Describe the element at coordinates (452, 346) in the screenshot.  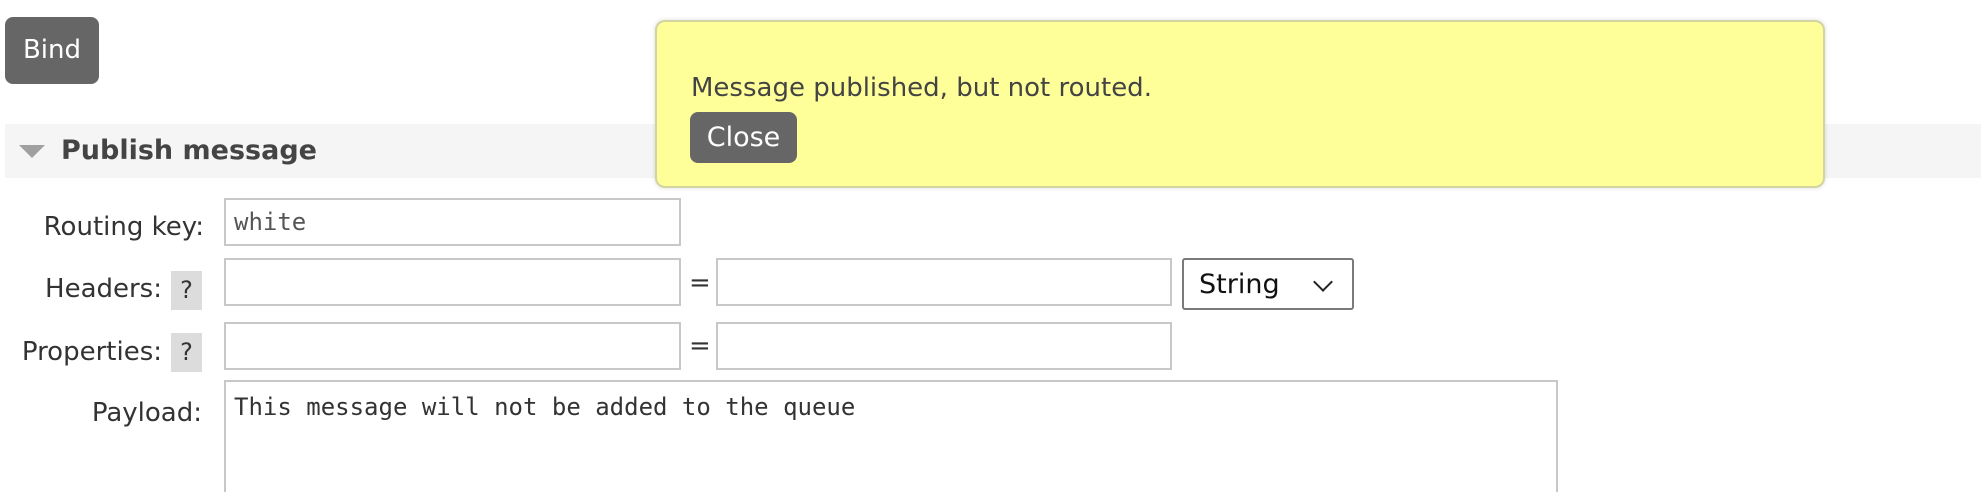
I see `property-key-input` at that location.